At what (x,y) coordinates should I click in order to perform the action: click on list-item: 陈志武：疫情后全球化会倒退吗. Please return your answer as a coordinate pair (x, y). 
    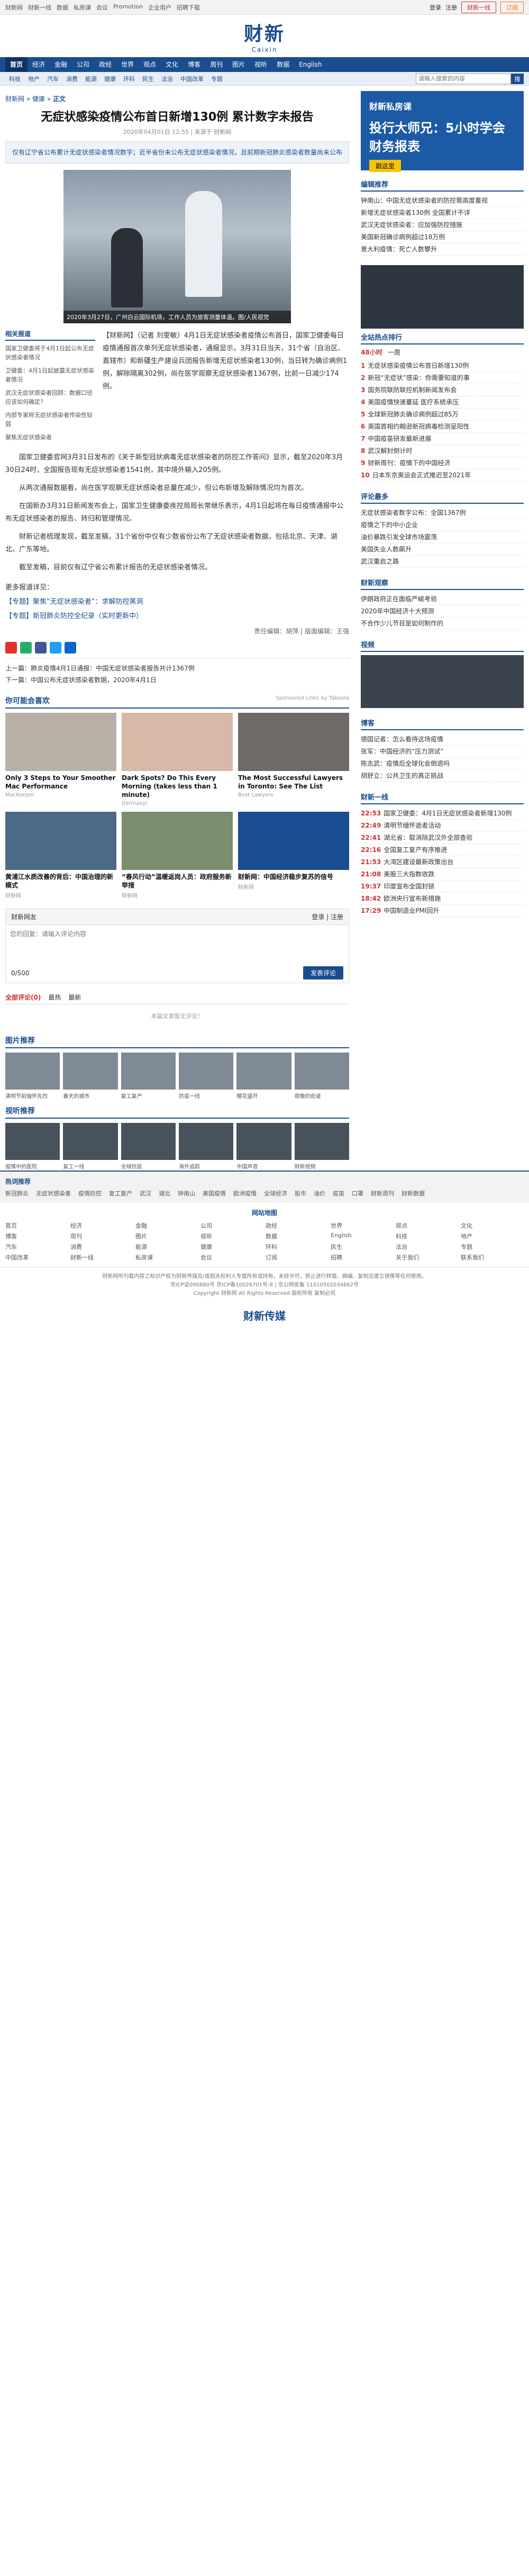
    Looking at the image, I should click on (443, 764).